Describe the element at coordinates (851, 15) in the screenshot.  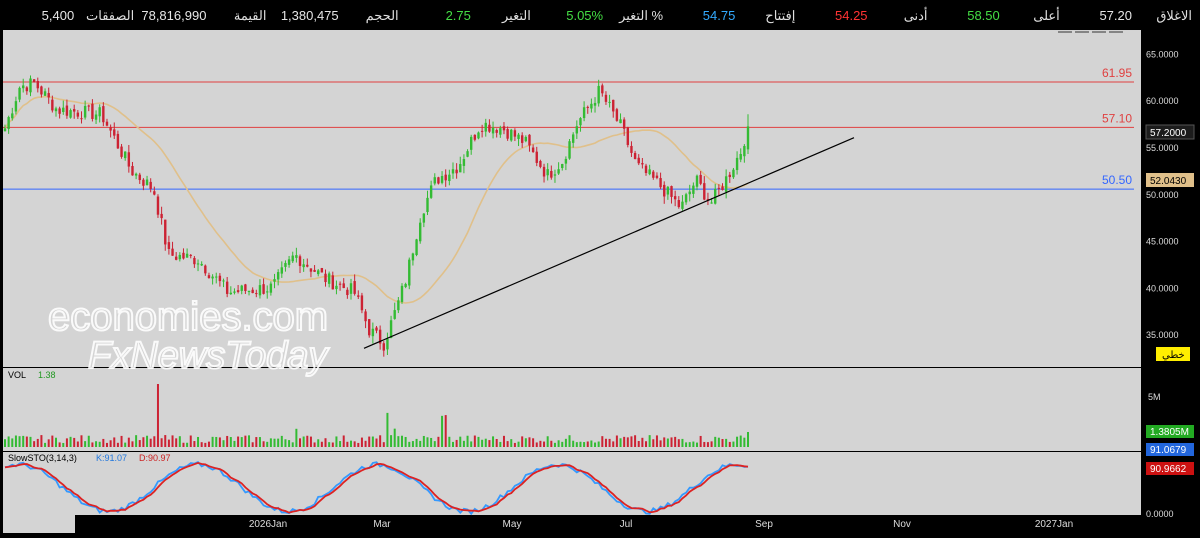
I see `header-value: 54.25` at that location.